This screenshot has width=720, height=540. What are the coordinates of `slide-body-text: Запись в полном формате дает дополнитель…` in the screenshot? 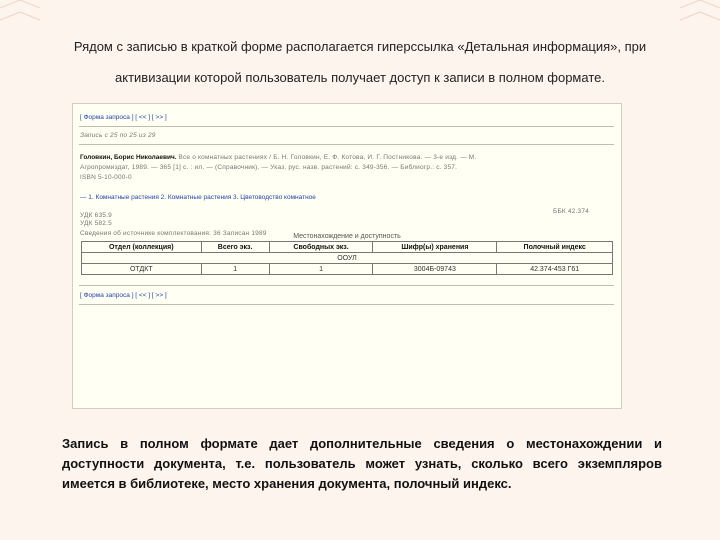 It's located at (362, 464).